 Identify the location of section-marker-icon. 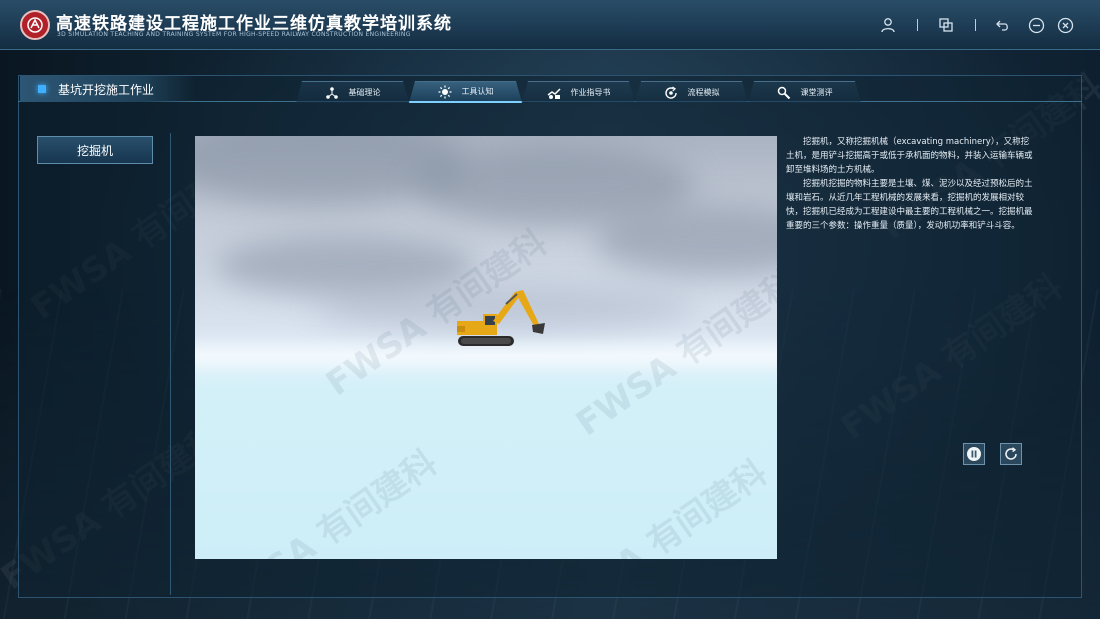
(42, 89).